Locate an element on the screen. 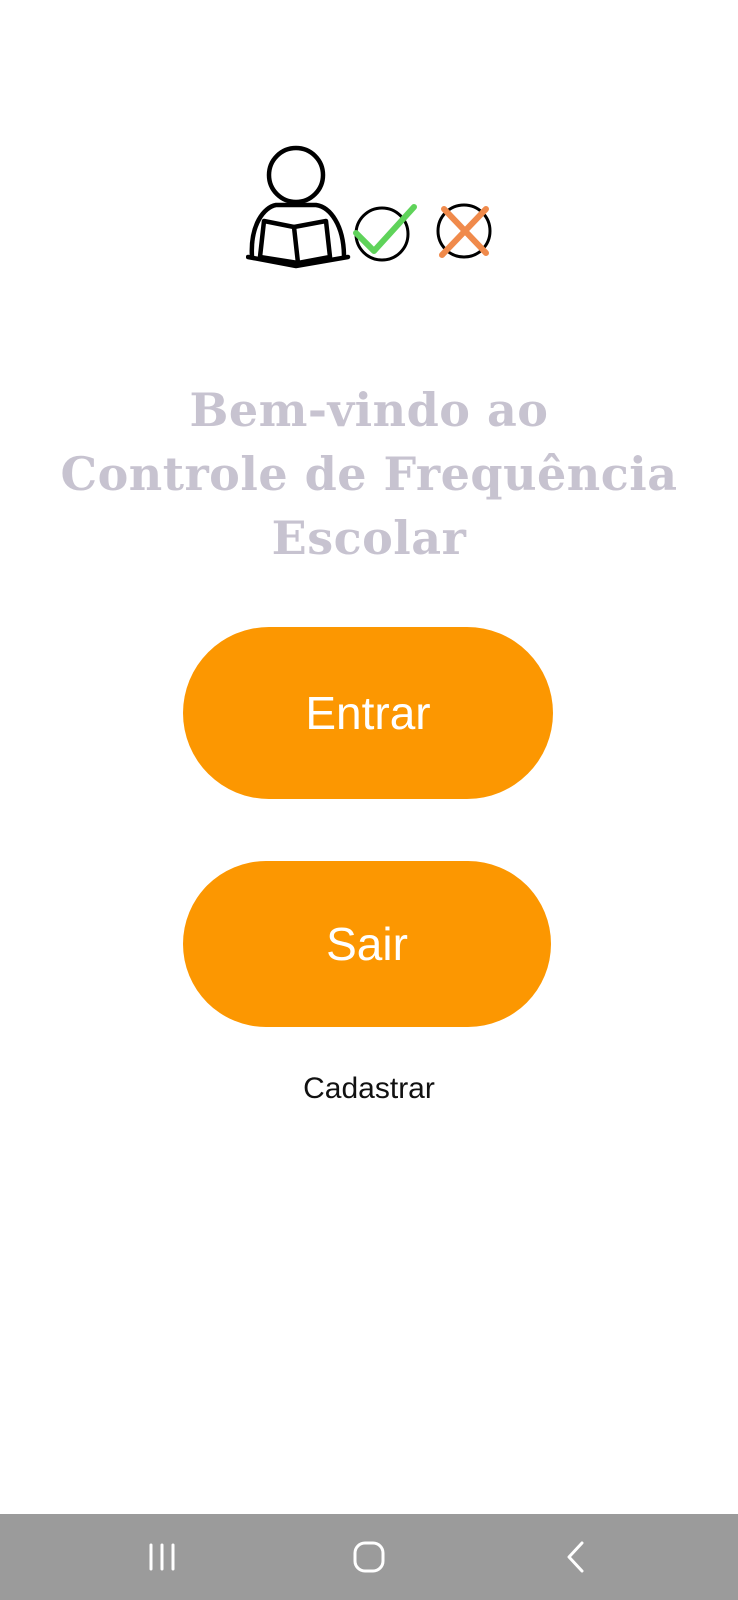 This screenshot has height=1600, width=738. recent-apps-button is located at coordinates (162, 1557).